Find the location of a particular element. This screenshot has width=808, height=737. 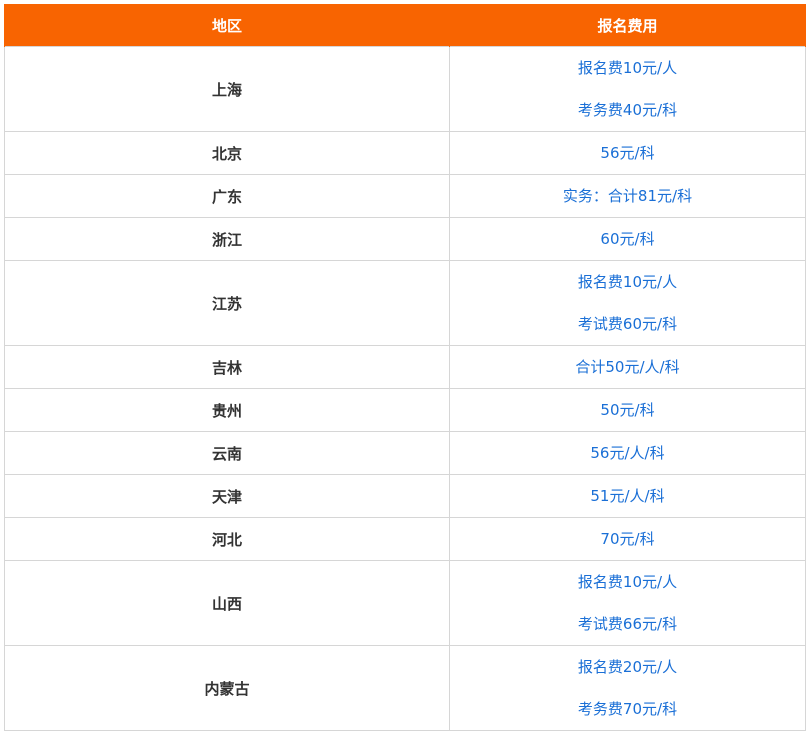

fee-line: 50元/科 is located at coordinates (627, 410).